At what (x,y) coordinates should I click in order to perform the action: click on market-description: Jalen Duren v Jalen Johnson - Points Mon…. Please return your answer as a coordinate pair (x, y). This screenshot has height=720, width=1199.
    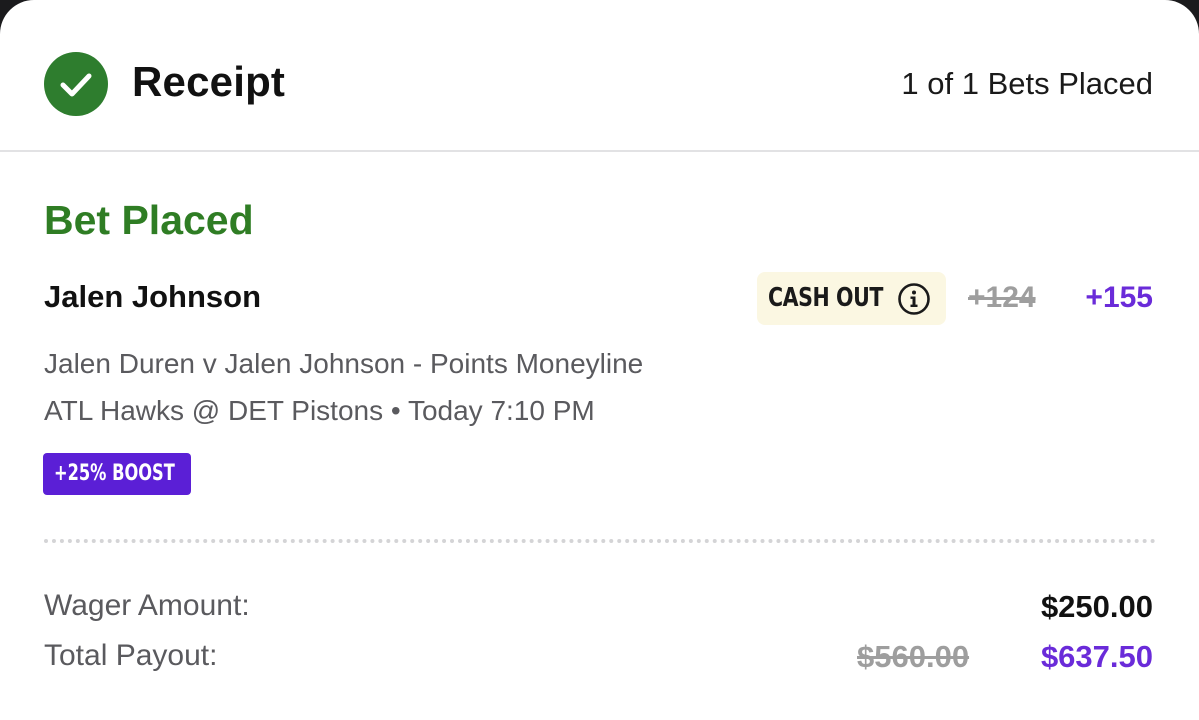
    Looking at the image, I should click on (344, 363).